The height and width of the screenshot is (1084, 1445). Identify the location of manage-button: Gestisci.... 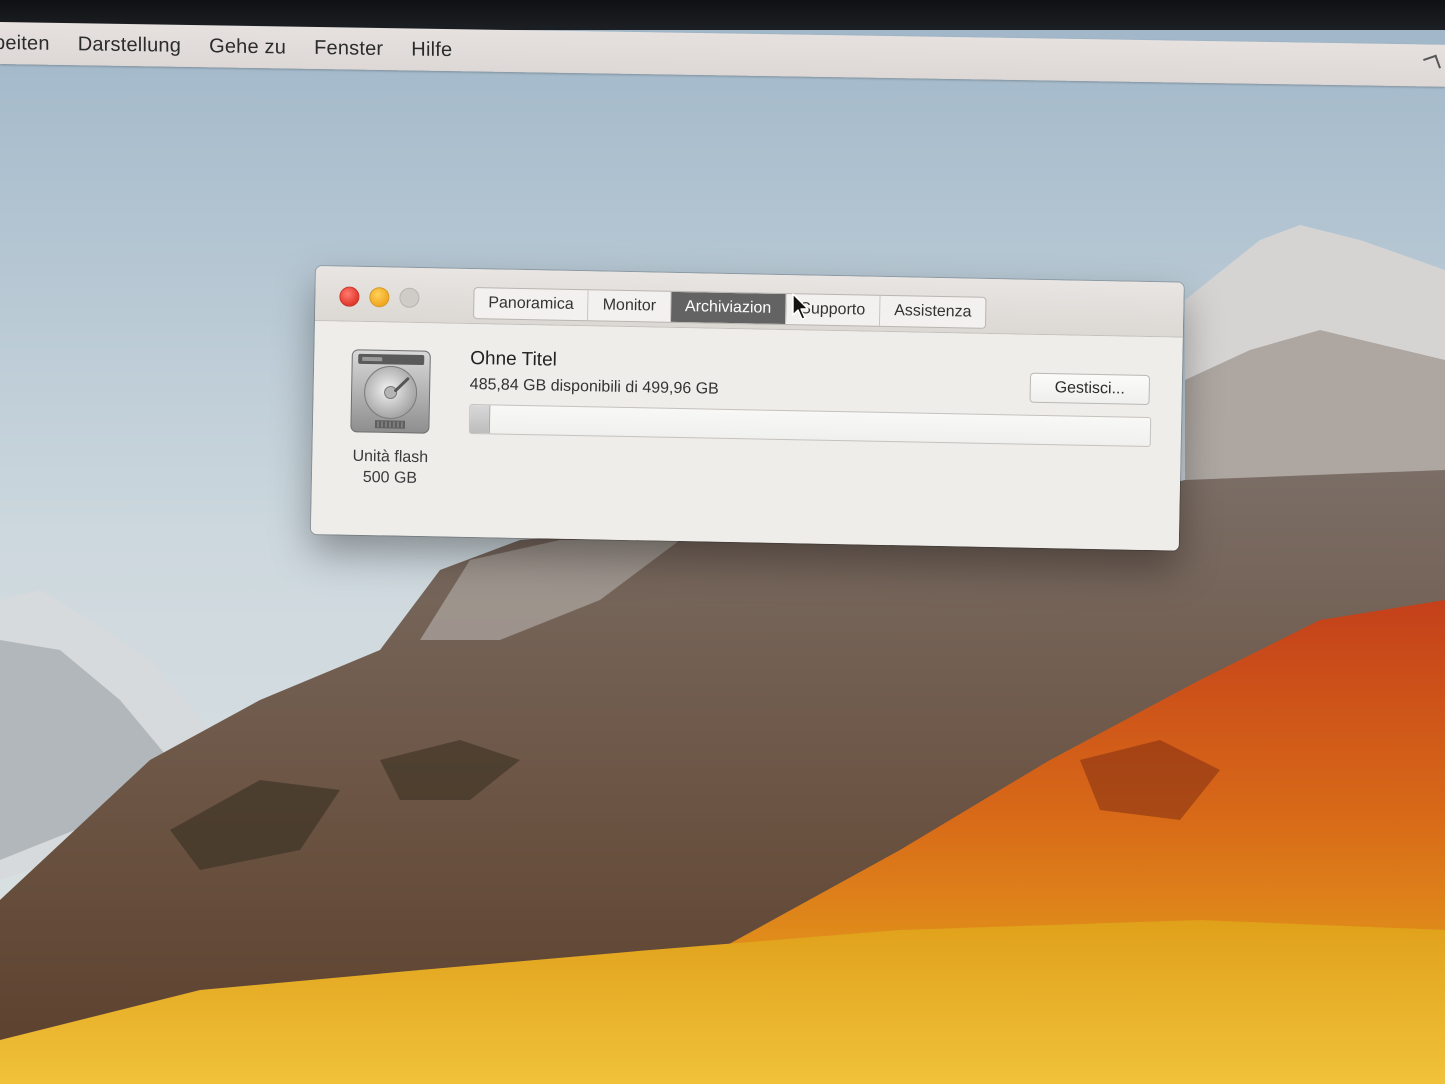
(1090, 389).